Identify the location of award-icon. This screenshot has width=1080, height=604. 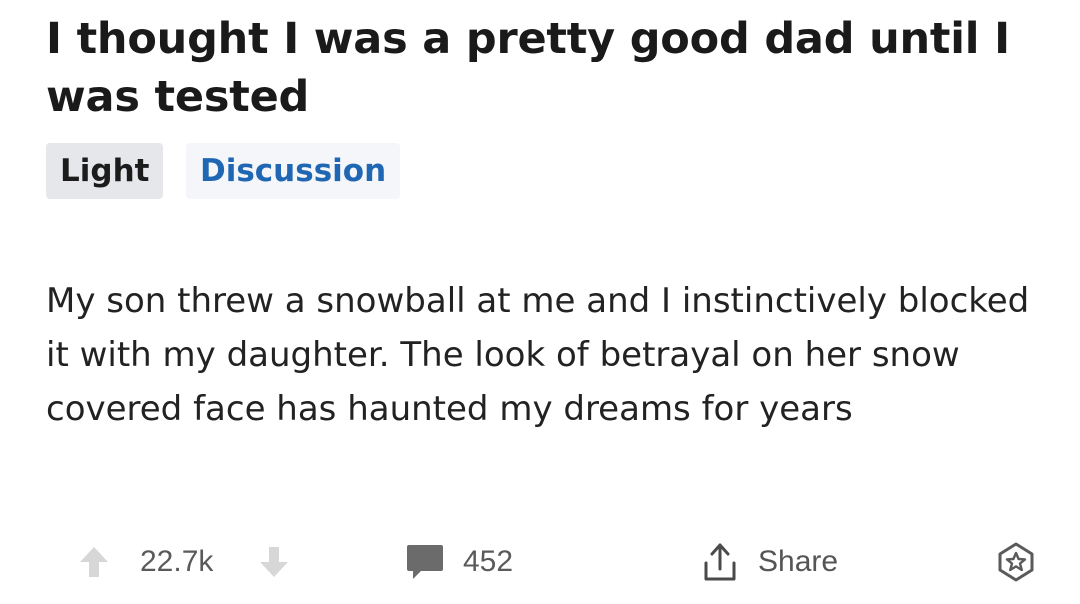
(1016, 562).